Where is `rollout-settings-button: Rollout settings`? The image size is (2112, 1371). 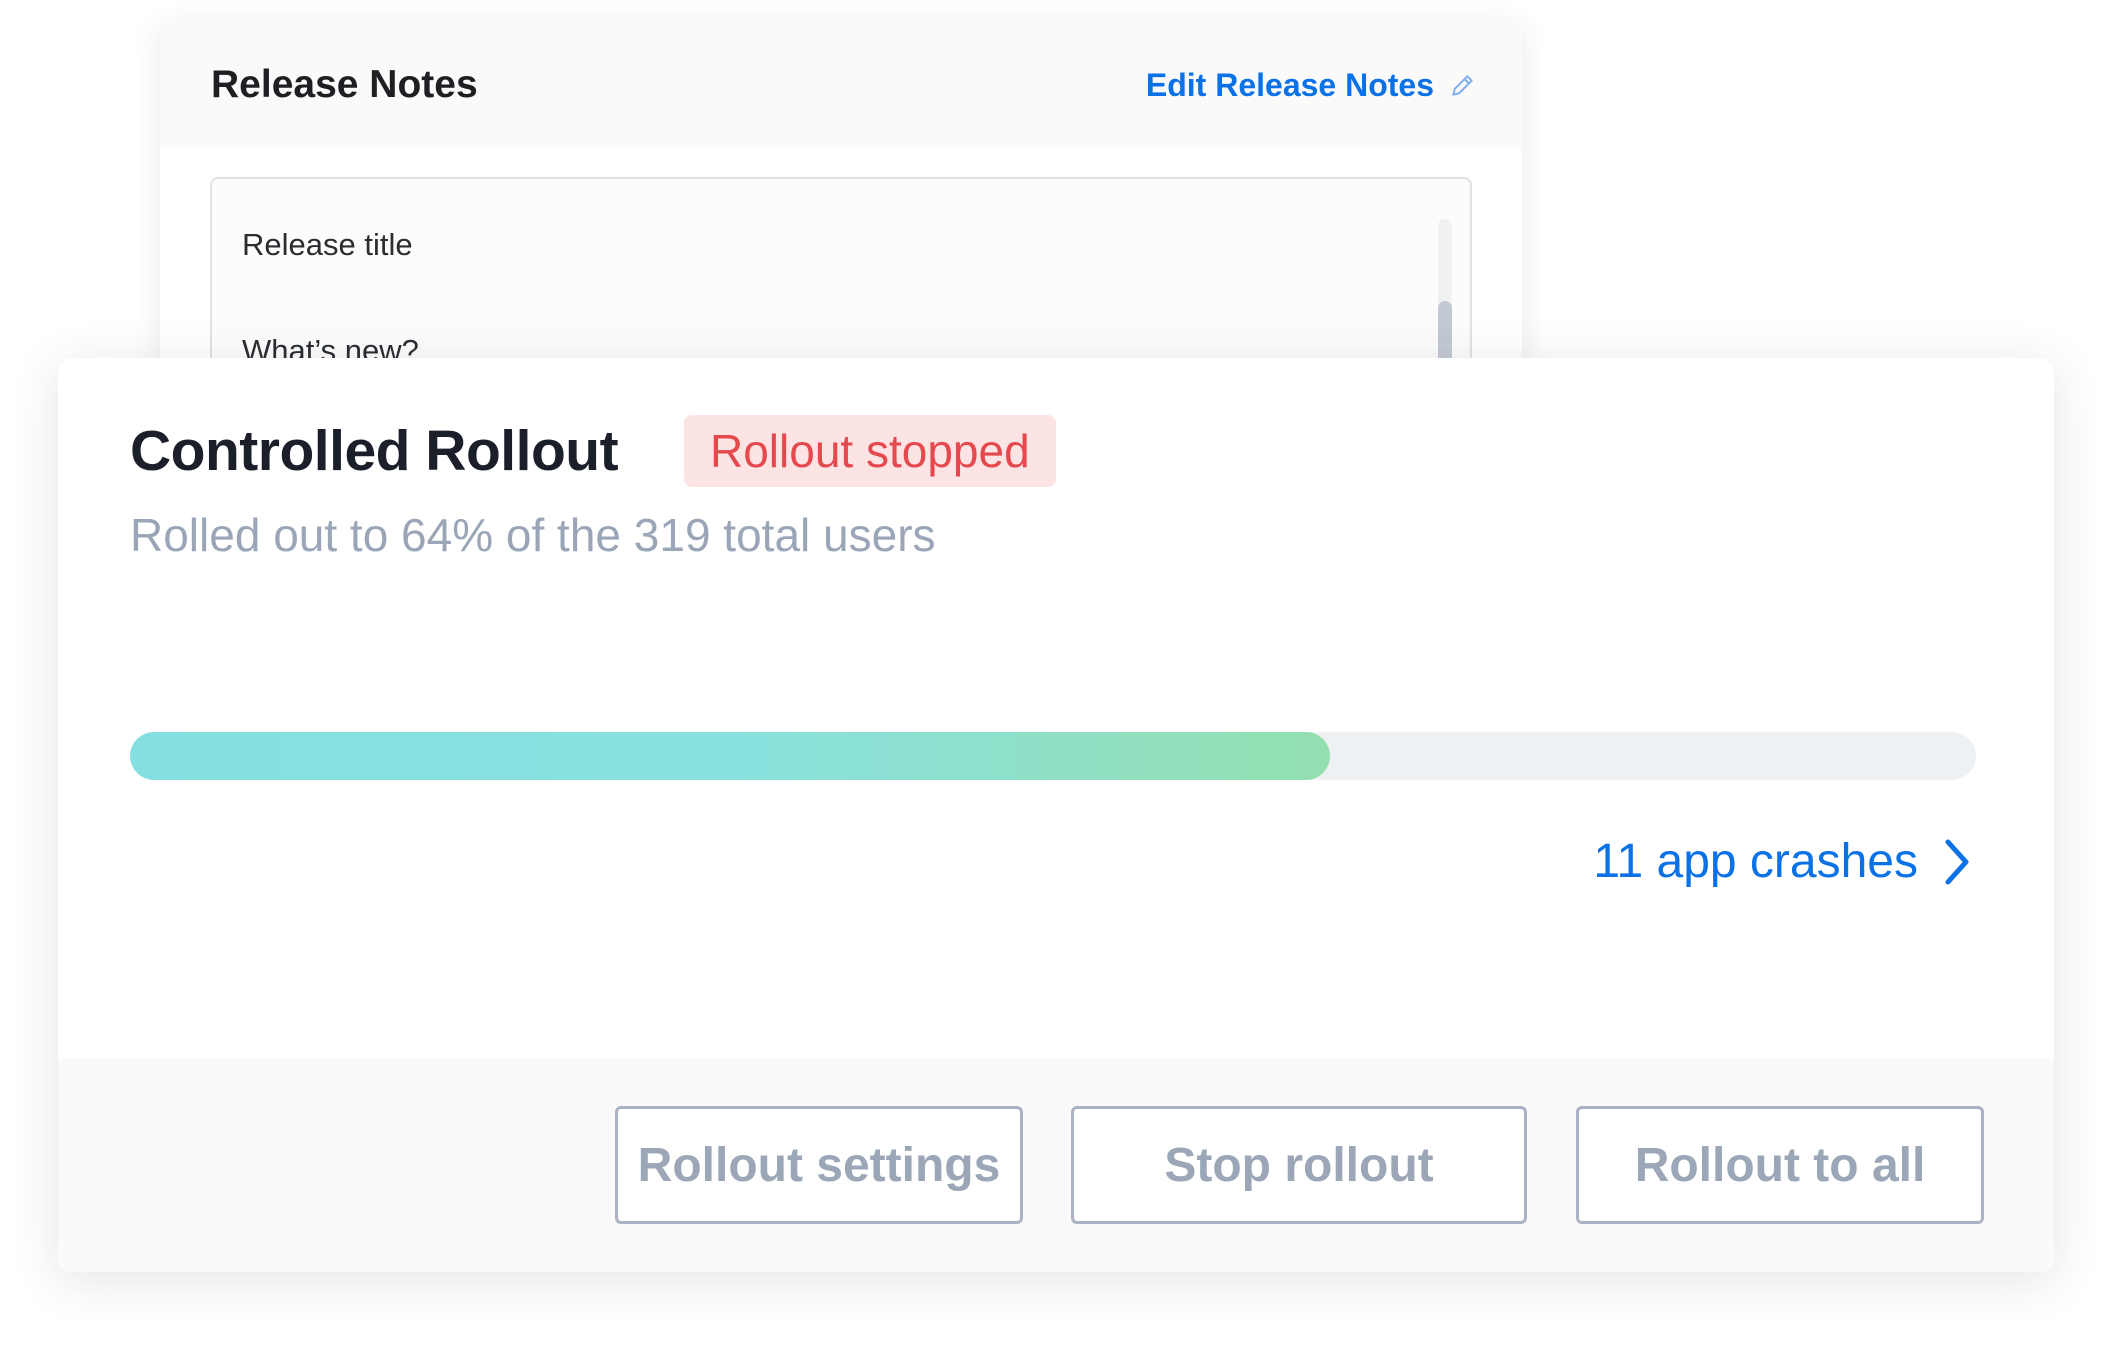
rollout-settings-button: Rollout settings is located at coordinates (819, 1165).